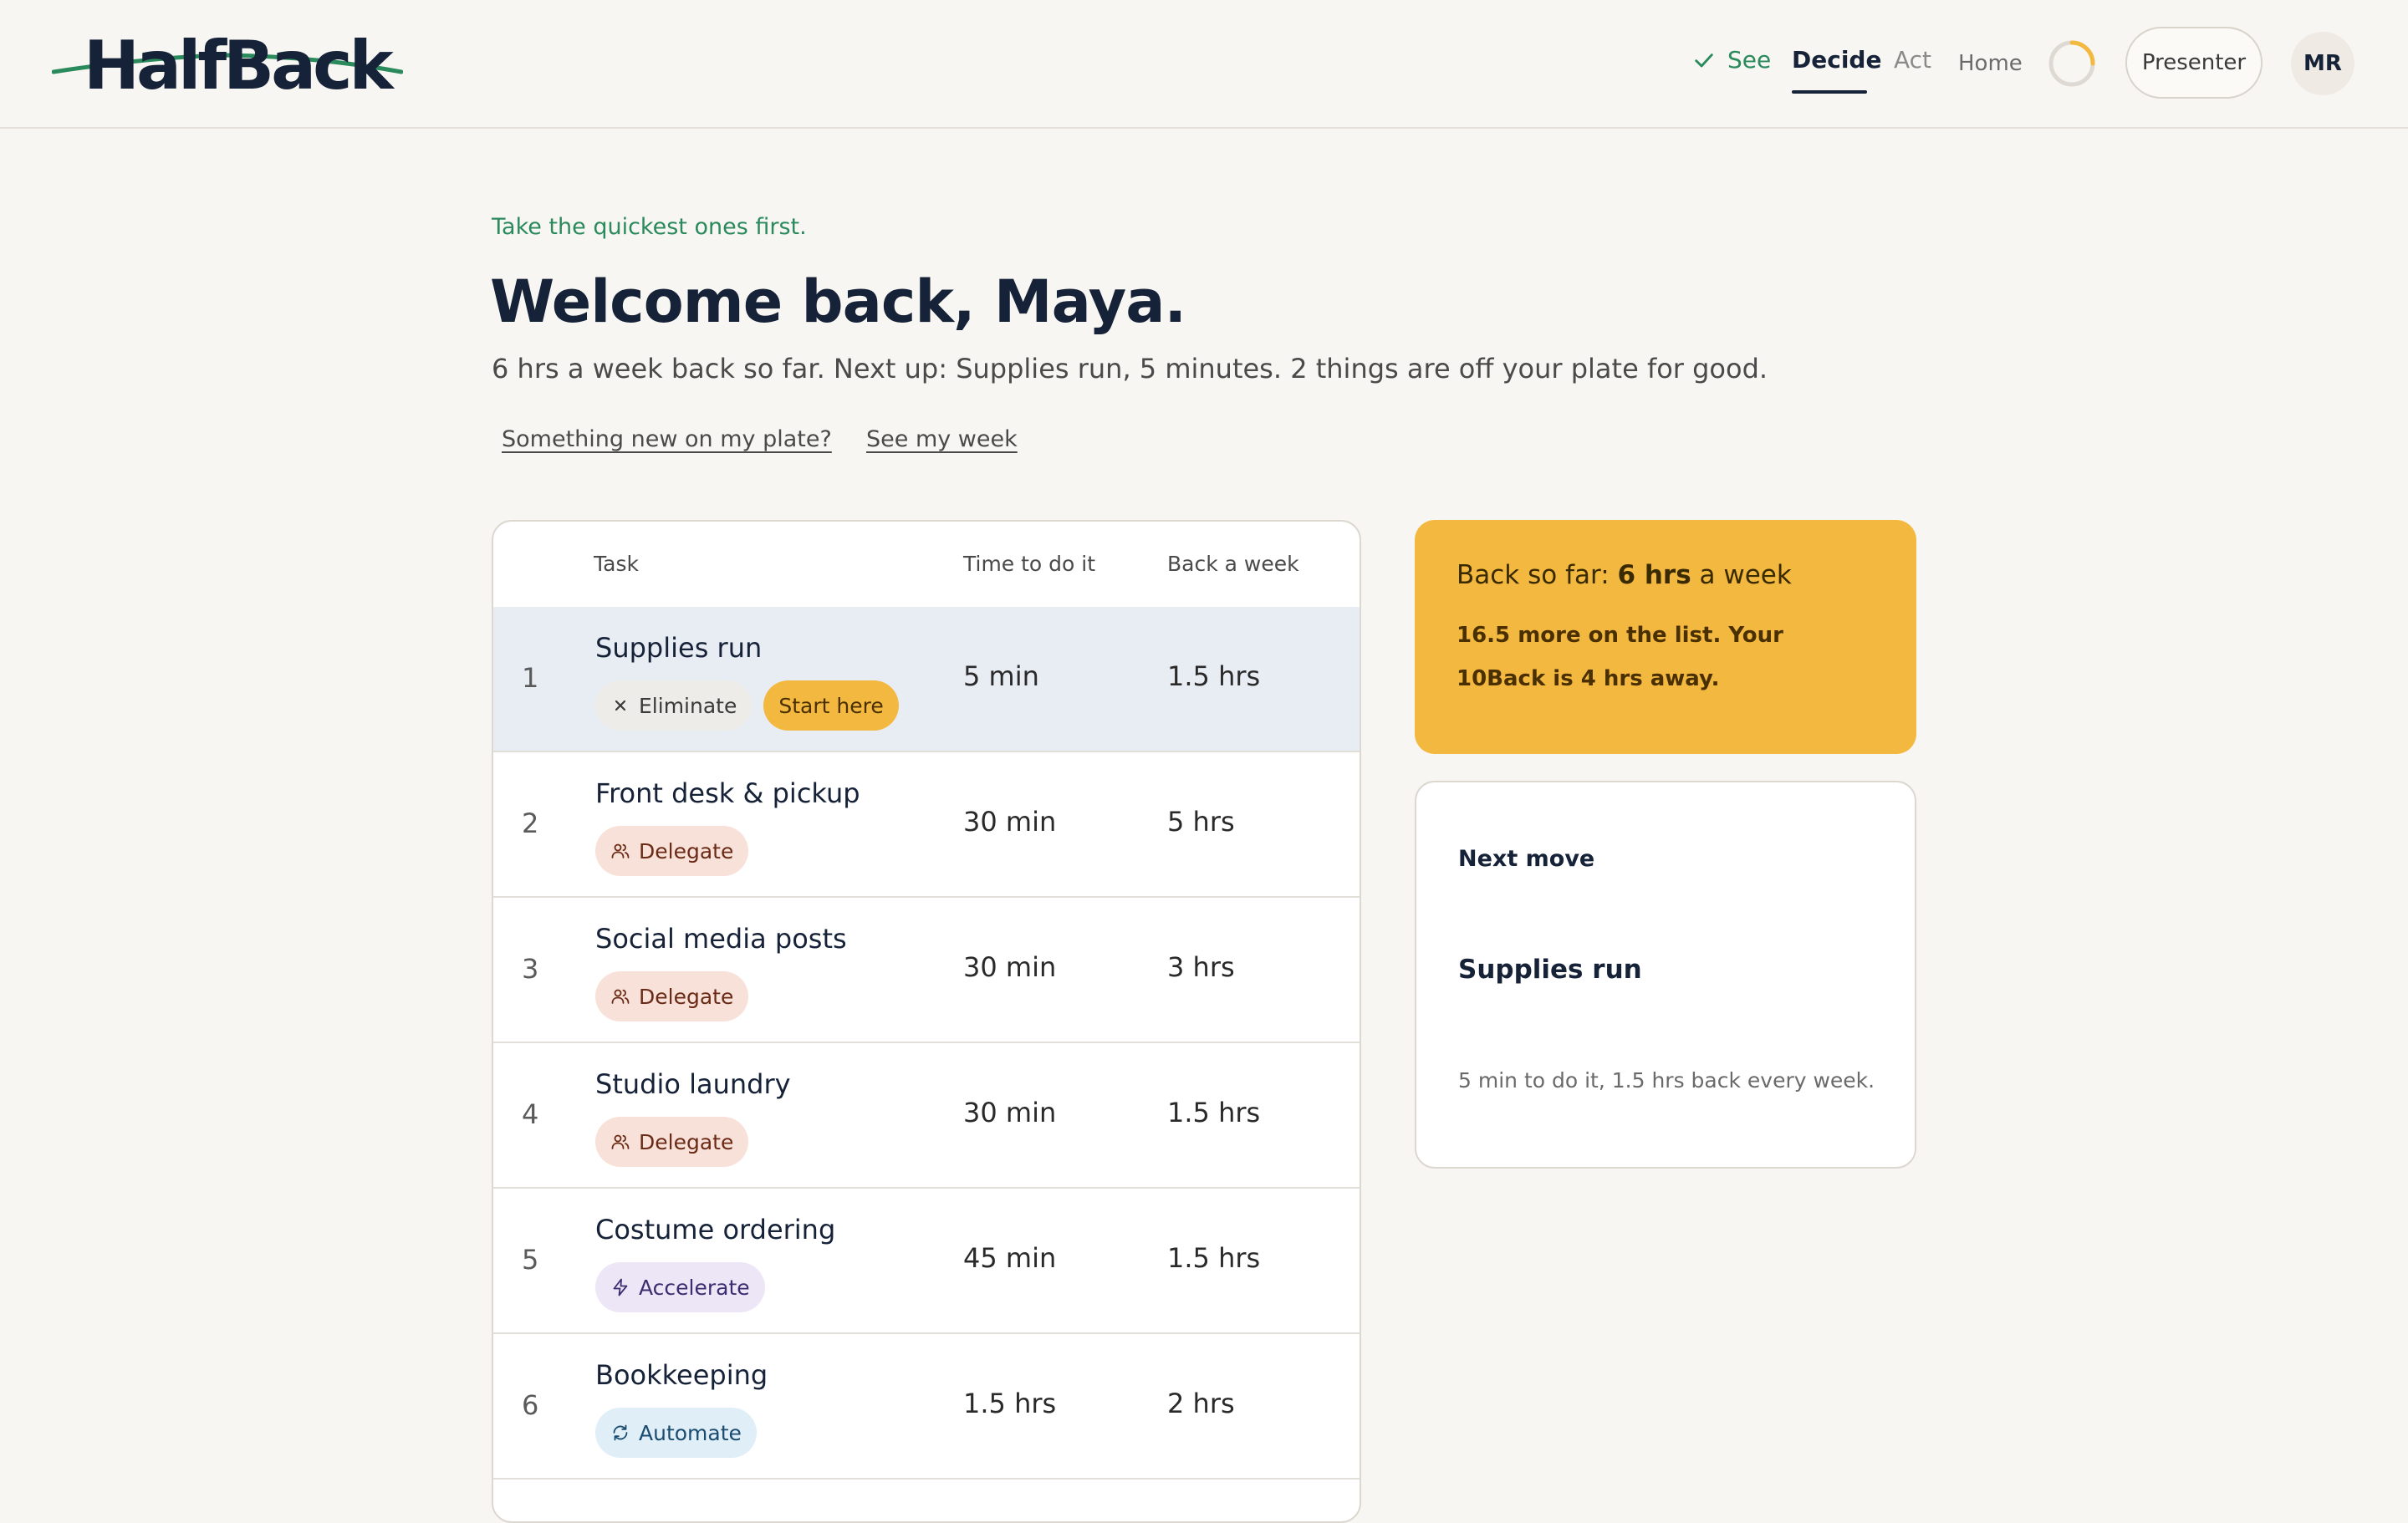 The width and height of the screenshot is (2408, 1523). Describe the element at coordinates (838, 302) in the screenshot. I see `page-title: Welcome back, Maya.` at that location.